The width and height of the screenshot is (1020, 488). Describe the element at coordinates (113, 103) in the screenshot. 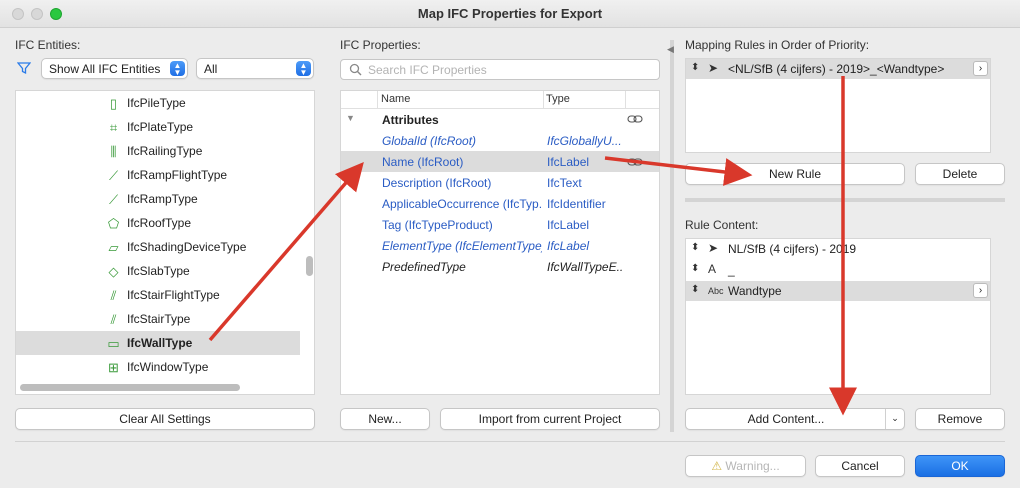

I see `pile-icon: ▯` at that location.